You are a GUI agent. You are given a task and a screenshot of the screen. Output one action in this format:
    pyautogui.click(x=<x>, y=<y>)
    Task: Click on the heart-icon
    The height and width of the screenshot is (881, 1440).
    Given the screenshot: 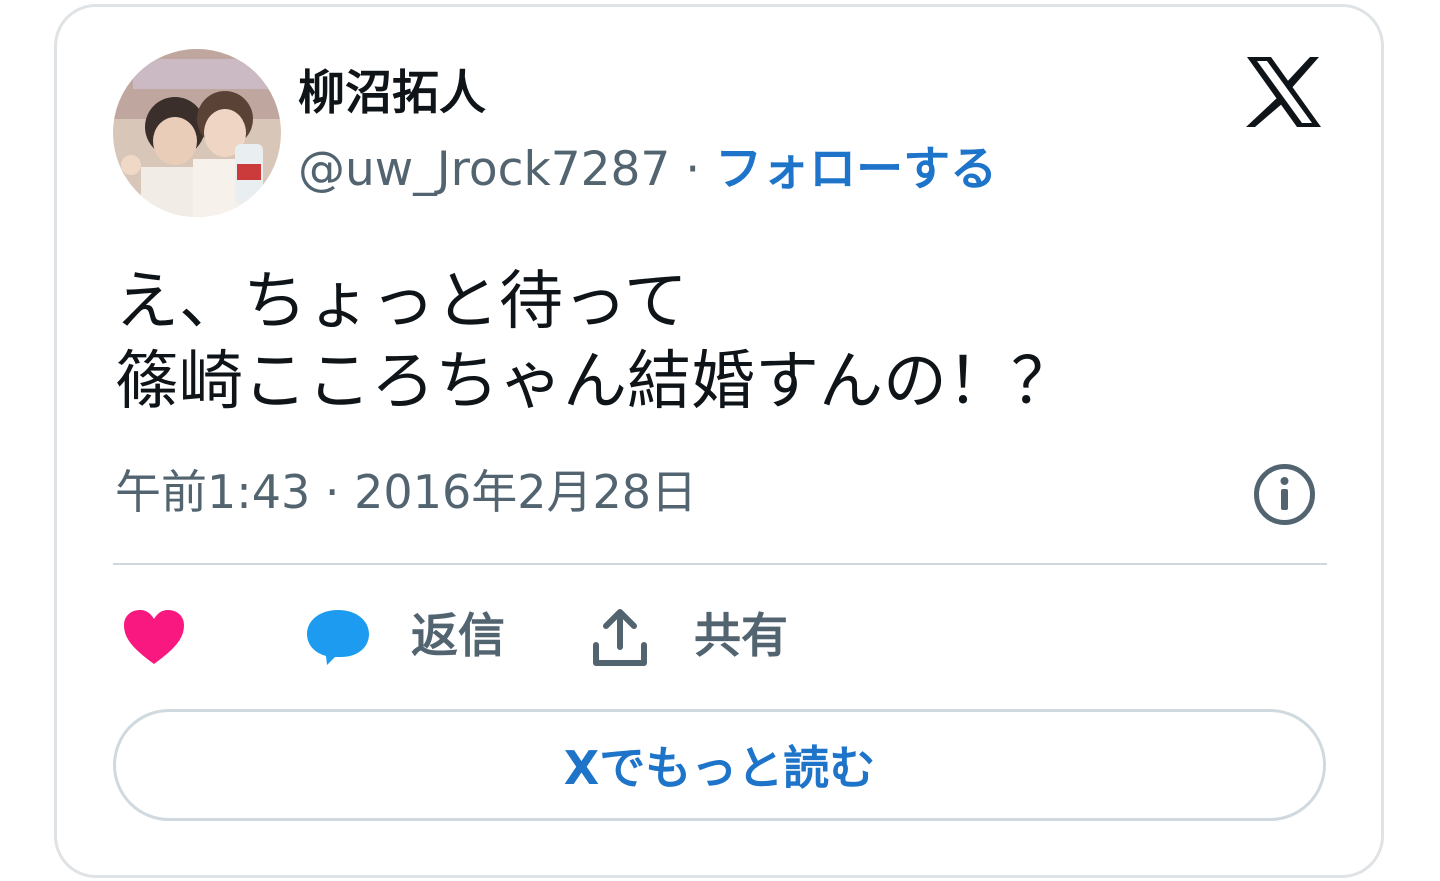 What is the action you would take?
    pyautogui.click(x=154, y=637)
    